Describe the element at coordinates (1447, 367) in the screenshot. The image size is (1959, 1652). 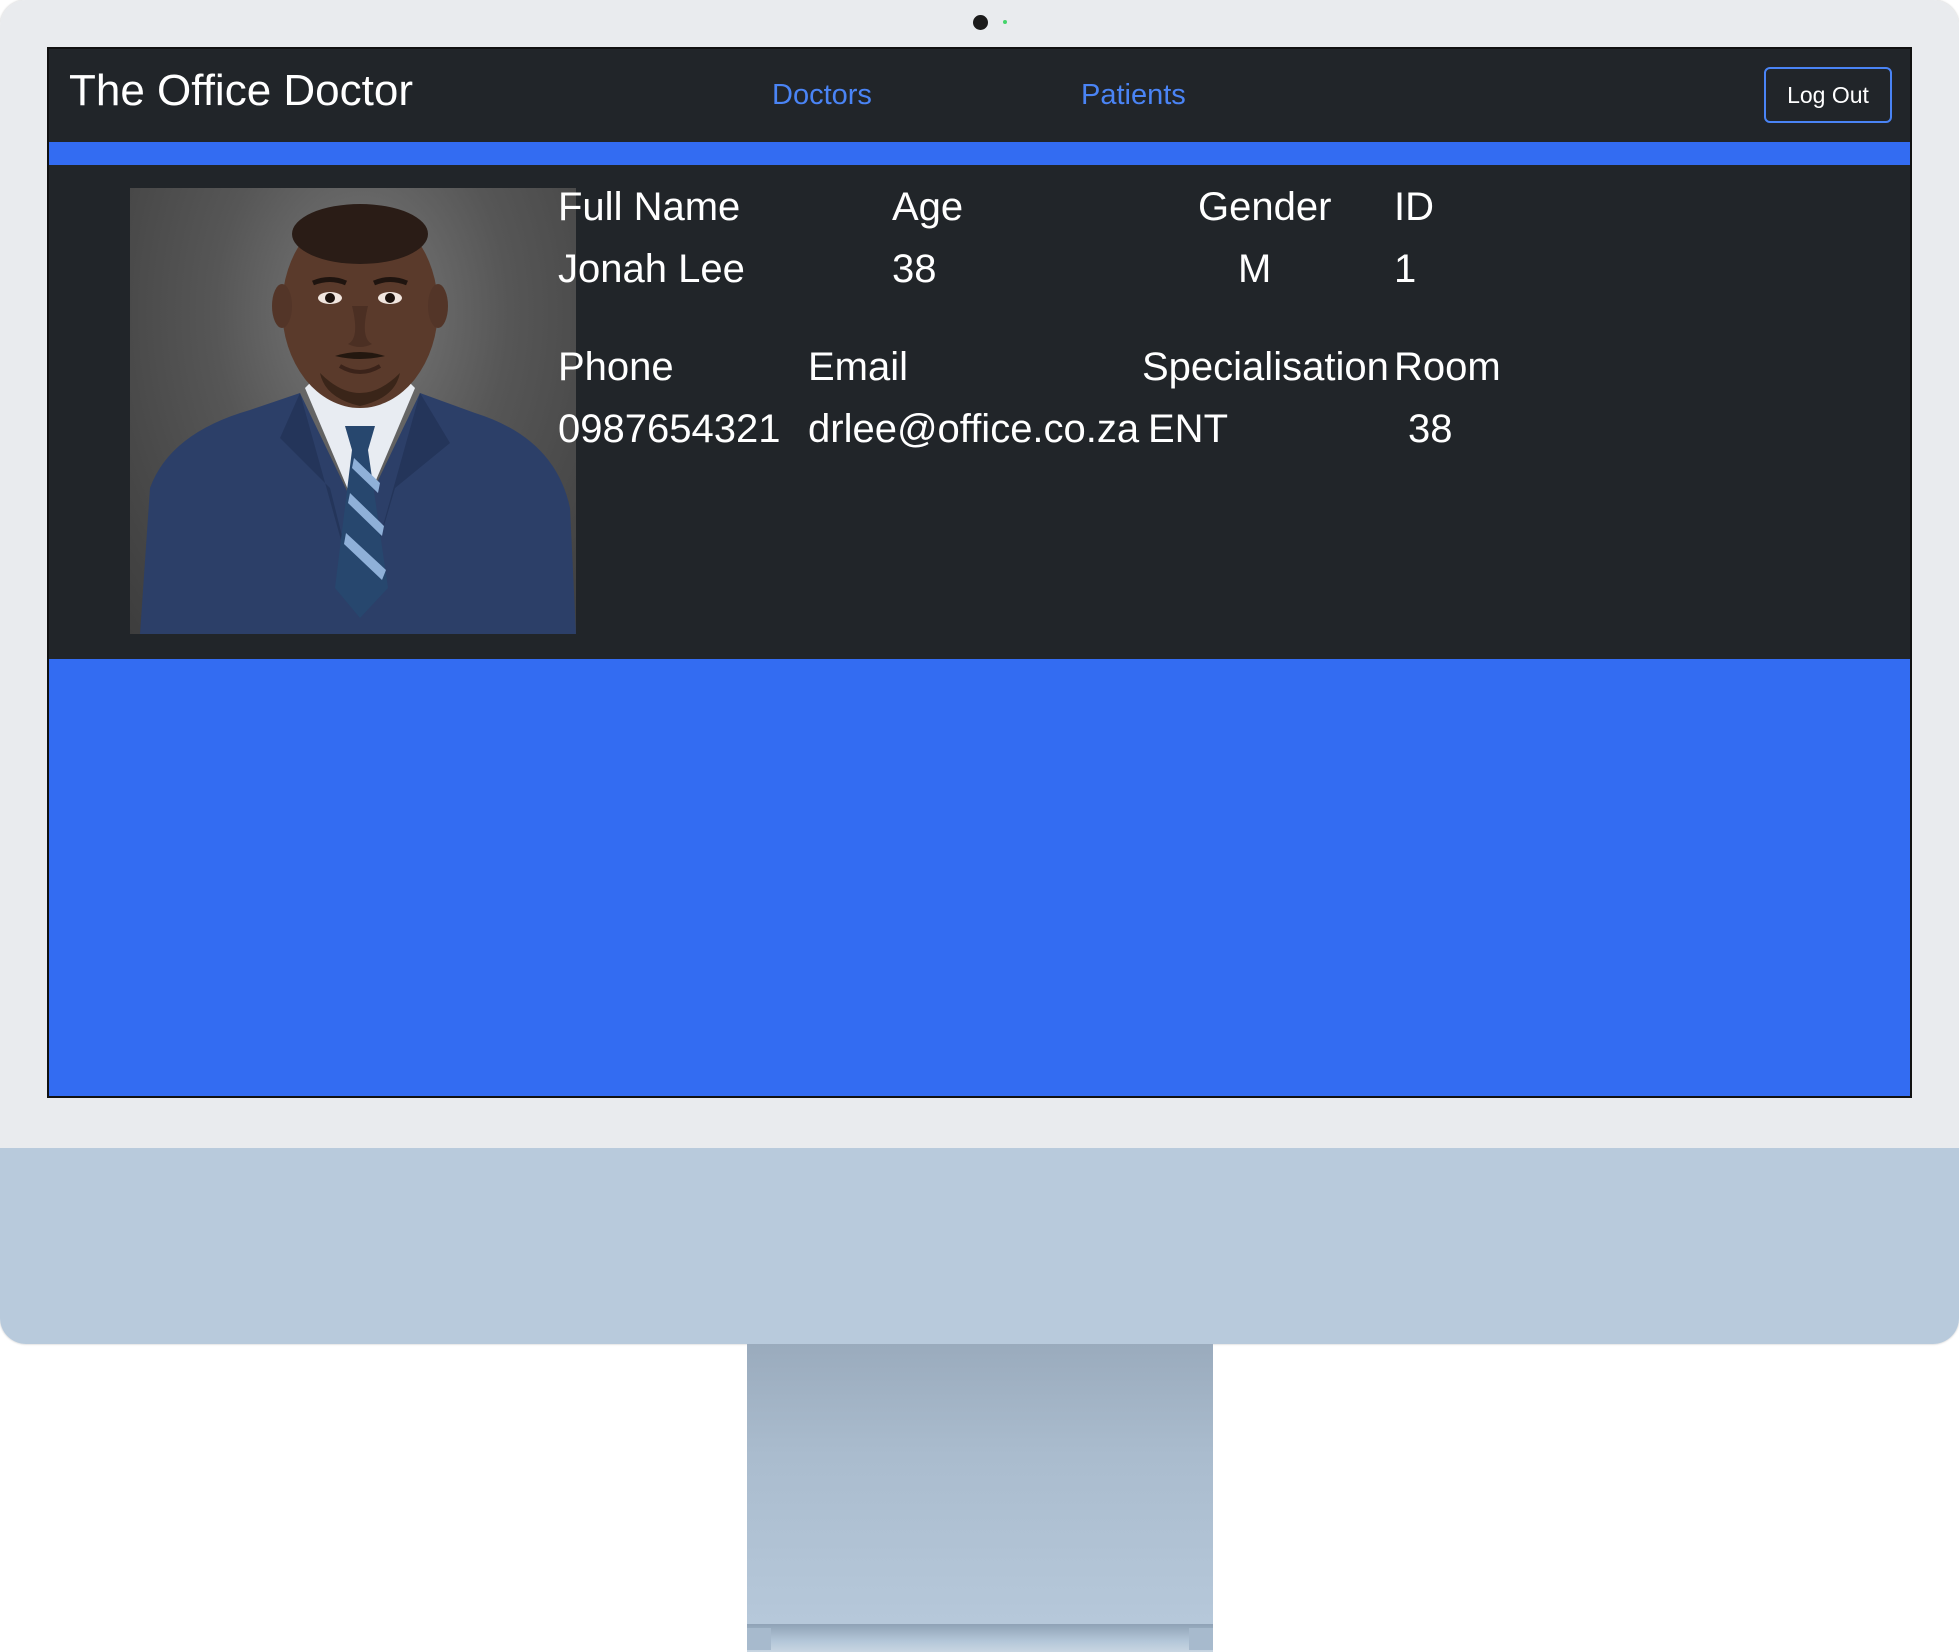
I see `label-room: Room` at that location.